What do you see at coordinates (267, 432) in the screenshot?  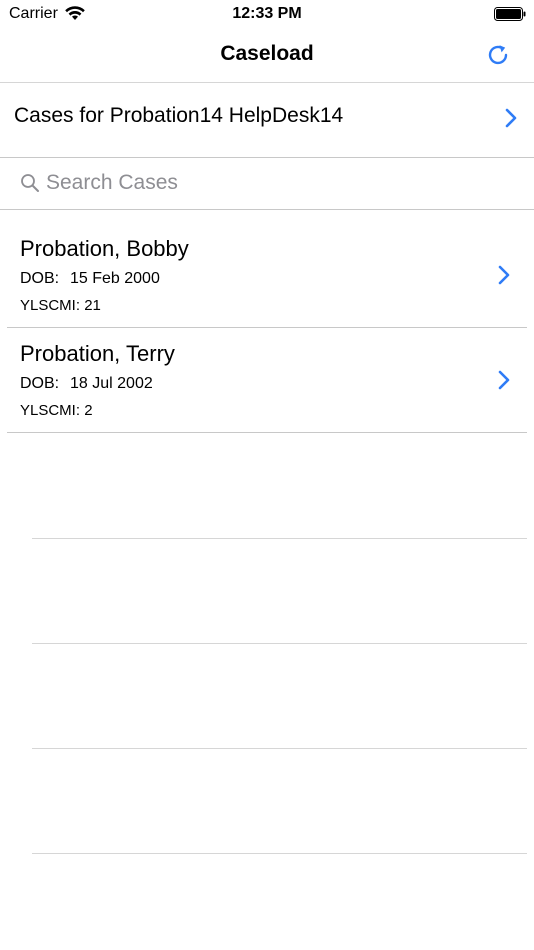 I see `row-divider` at bounding box center [267, 432].